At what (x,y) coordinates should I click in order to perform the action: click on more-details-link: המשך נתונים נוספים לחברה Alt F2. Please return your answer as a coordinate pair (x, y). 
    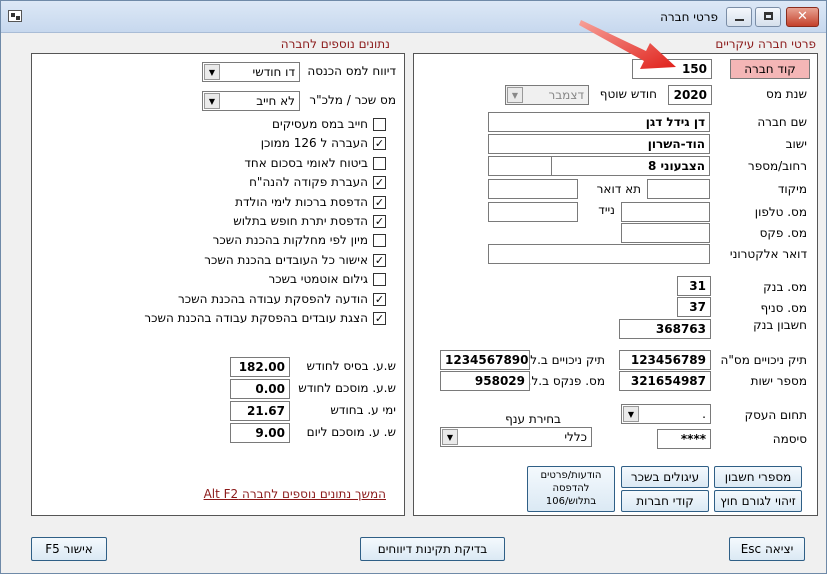
    Looking at the image, I should click on (295, 494).